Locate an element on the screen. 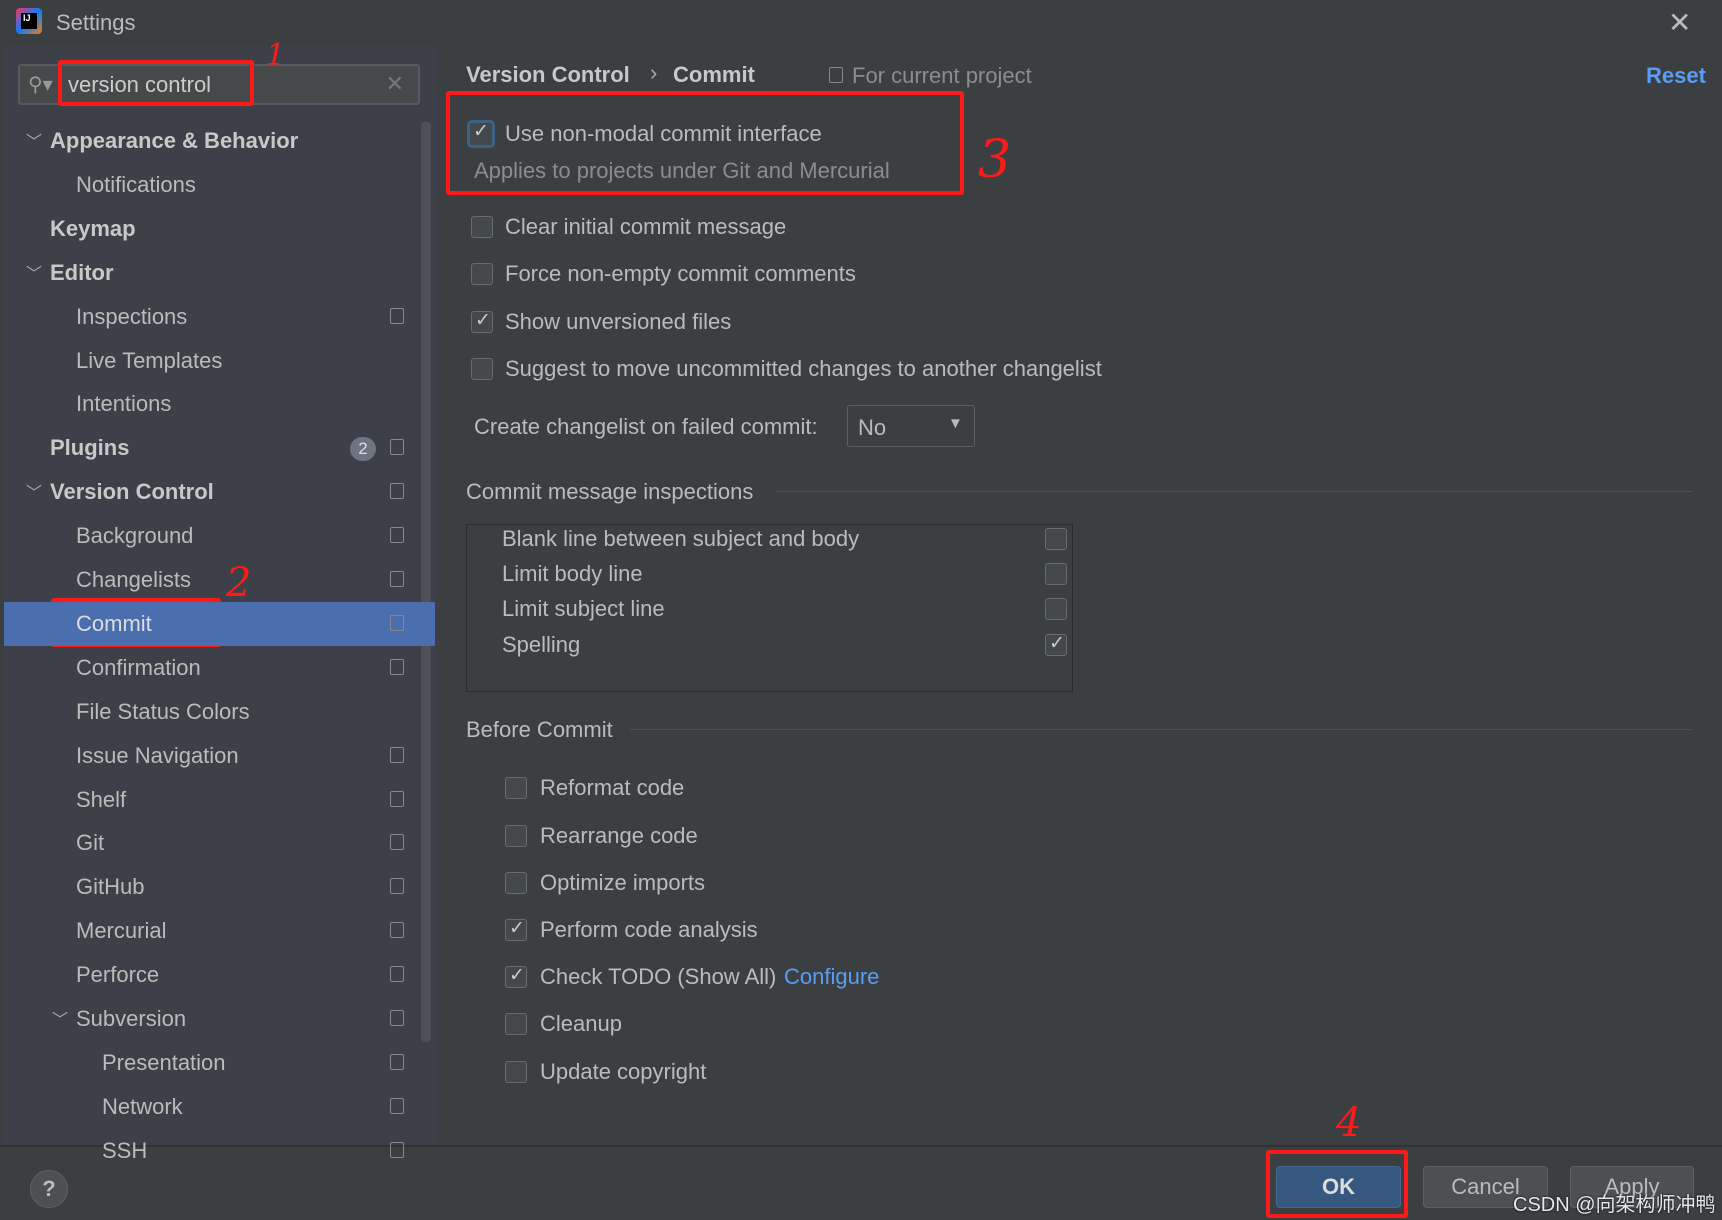  scope-label: For current project is located at coordinates (942, 75).